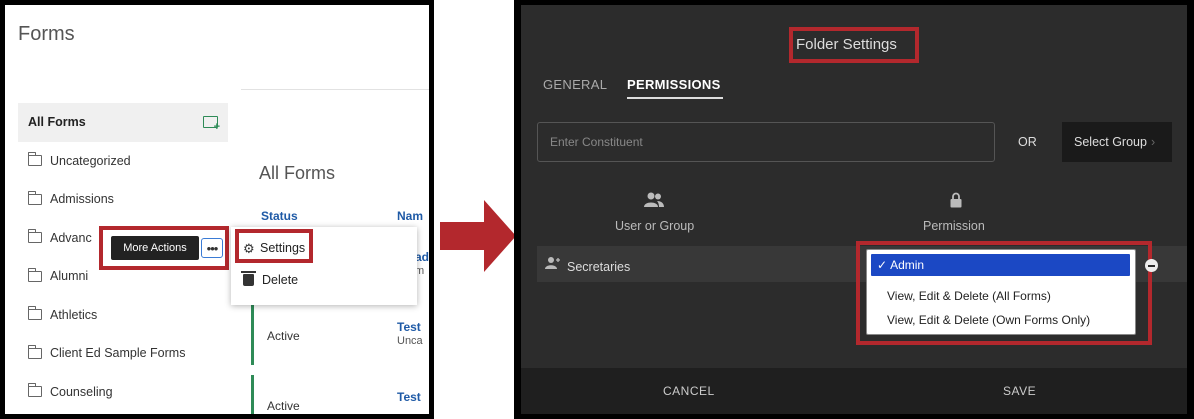 This screenshot has height=419, width=1194. What do you see at coordinates (675, 98) in the screenshot?
I see `active-tab-indicator` at bounding box center [675, 98].